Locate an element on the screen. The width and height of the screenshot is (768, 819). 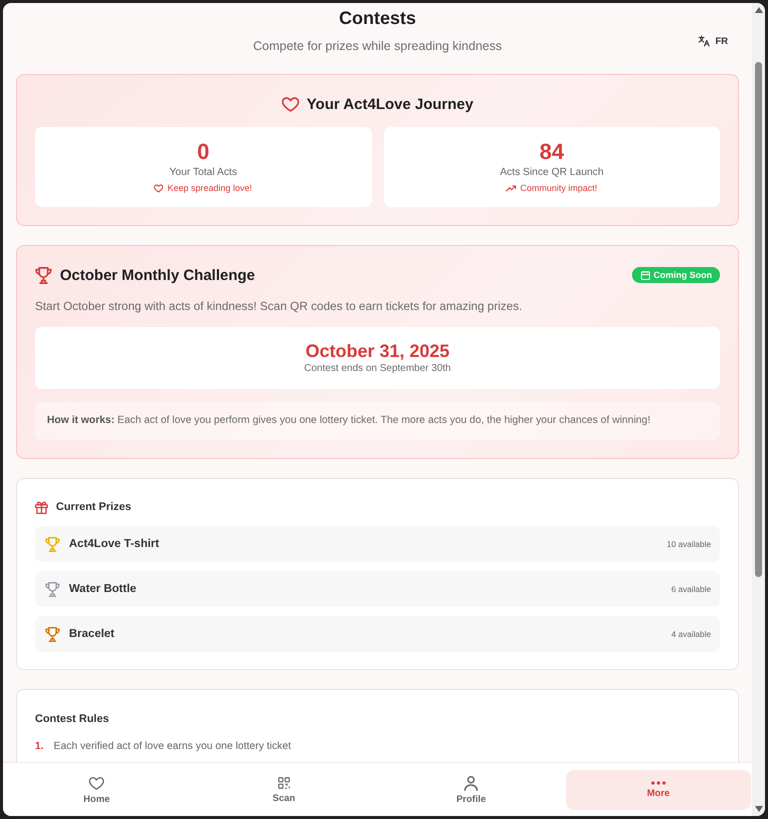
rules-title: Contest Rules is located at coordinates (72, 719).